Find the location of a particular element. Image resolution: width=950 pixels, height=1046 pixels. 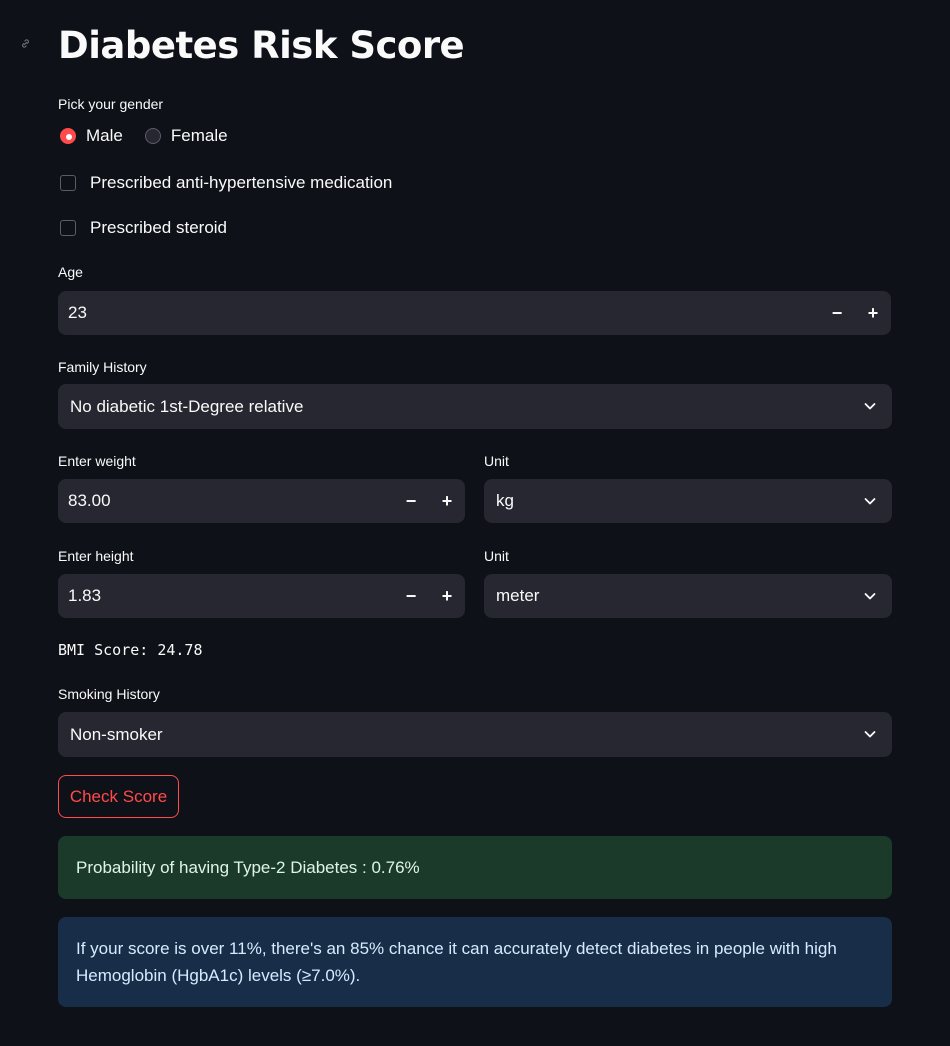

age-decrement-button: − is located at coordinates (837, 313).